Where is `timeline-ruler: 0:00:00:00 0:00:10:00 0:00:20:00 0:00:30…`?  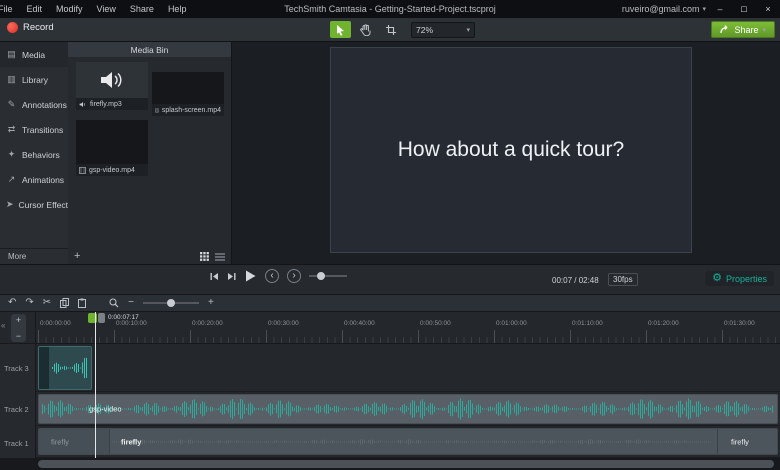
timeline-ruler: 0:00:00:00 0:00:10:00 0:00:20:00 0:00:30… is located at coordinates (408, 328).